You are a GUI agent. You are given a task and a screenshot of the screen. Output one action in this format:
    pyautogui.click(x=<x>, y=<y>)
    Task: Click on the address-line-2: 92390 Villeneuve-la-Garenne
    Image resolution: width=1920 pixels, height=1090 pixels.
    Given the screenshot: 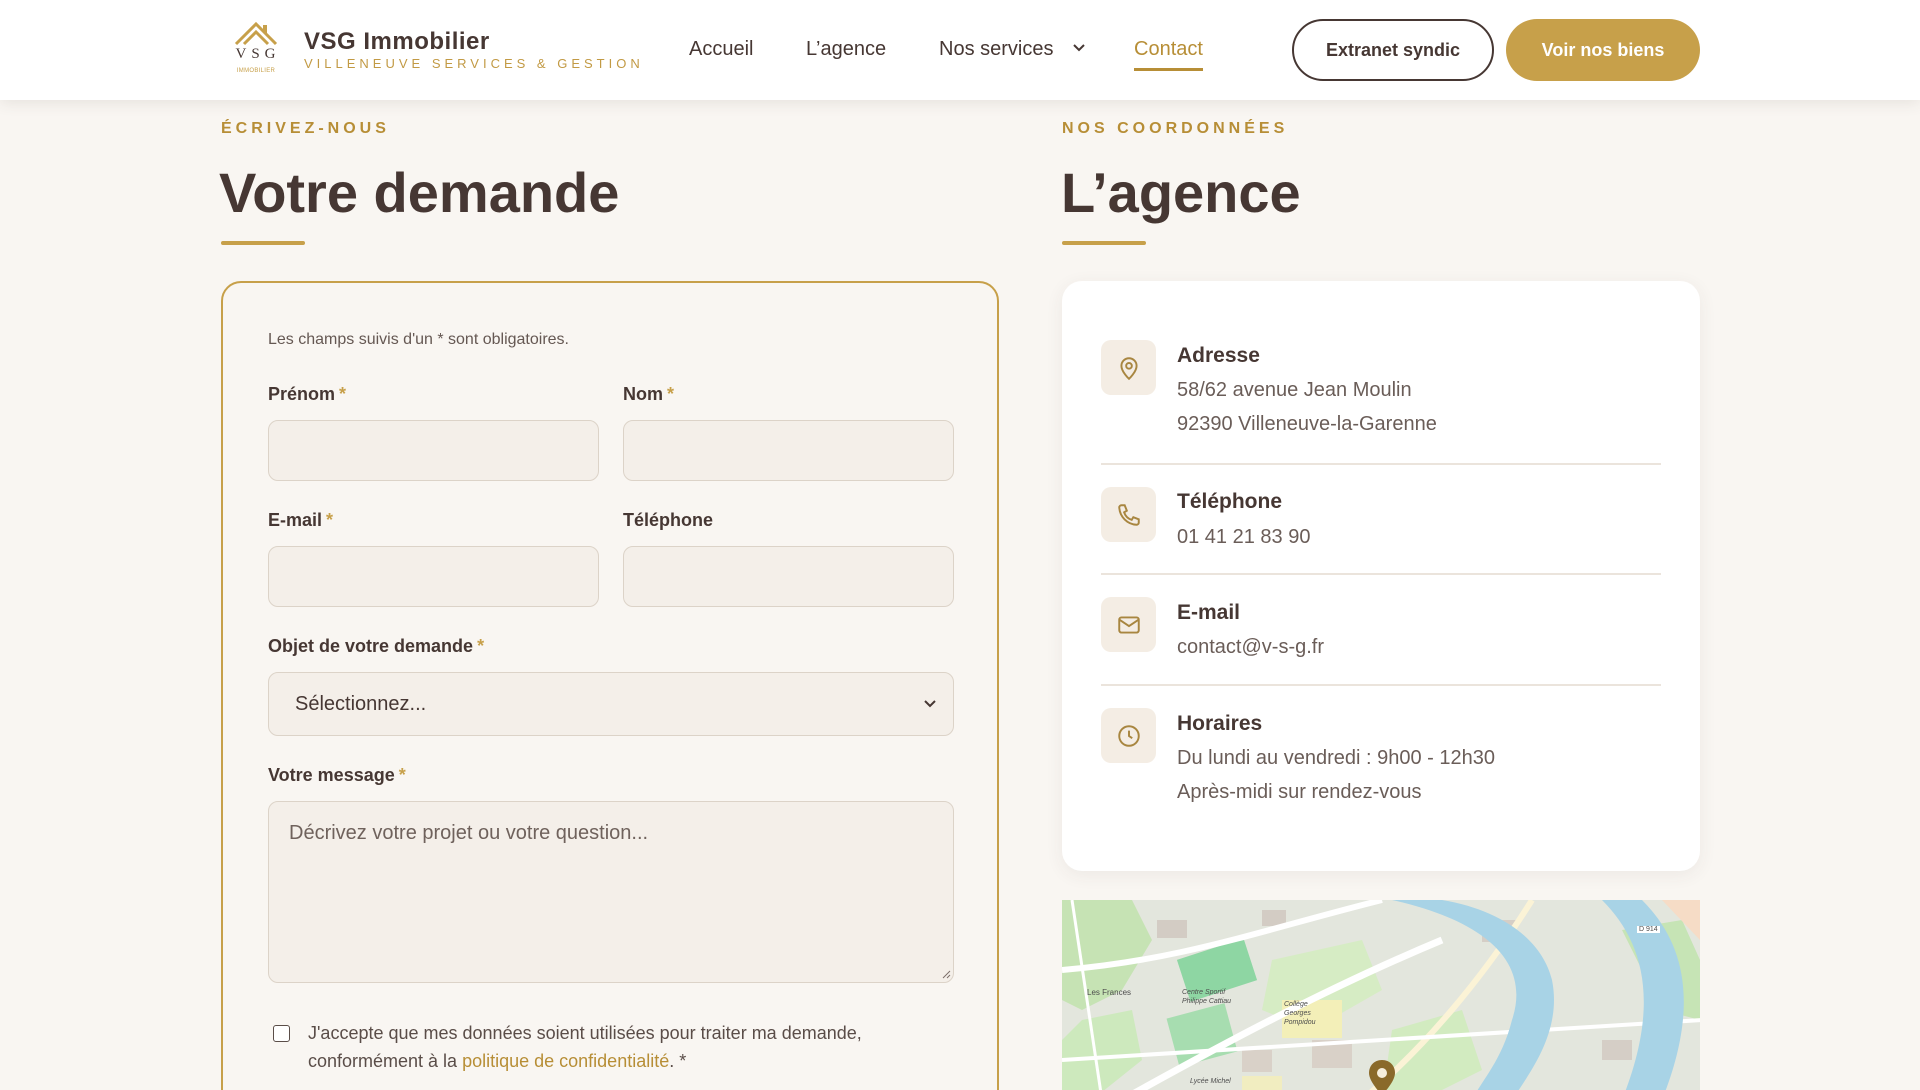 What is the action you would take?
    pyautogui.click(x=1307, y=424)
    